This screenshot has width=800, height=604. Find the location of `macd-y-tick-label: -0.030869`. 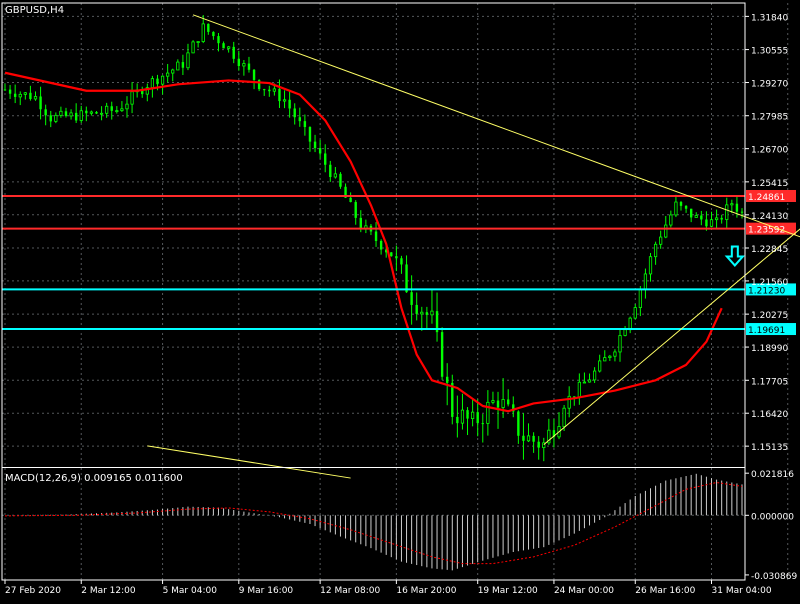

macd-y-tick-label: -0.030869 is located at coordinates (774, 577).